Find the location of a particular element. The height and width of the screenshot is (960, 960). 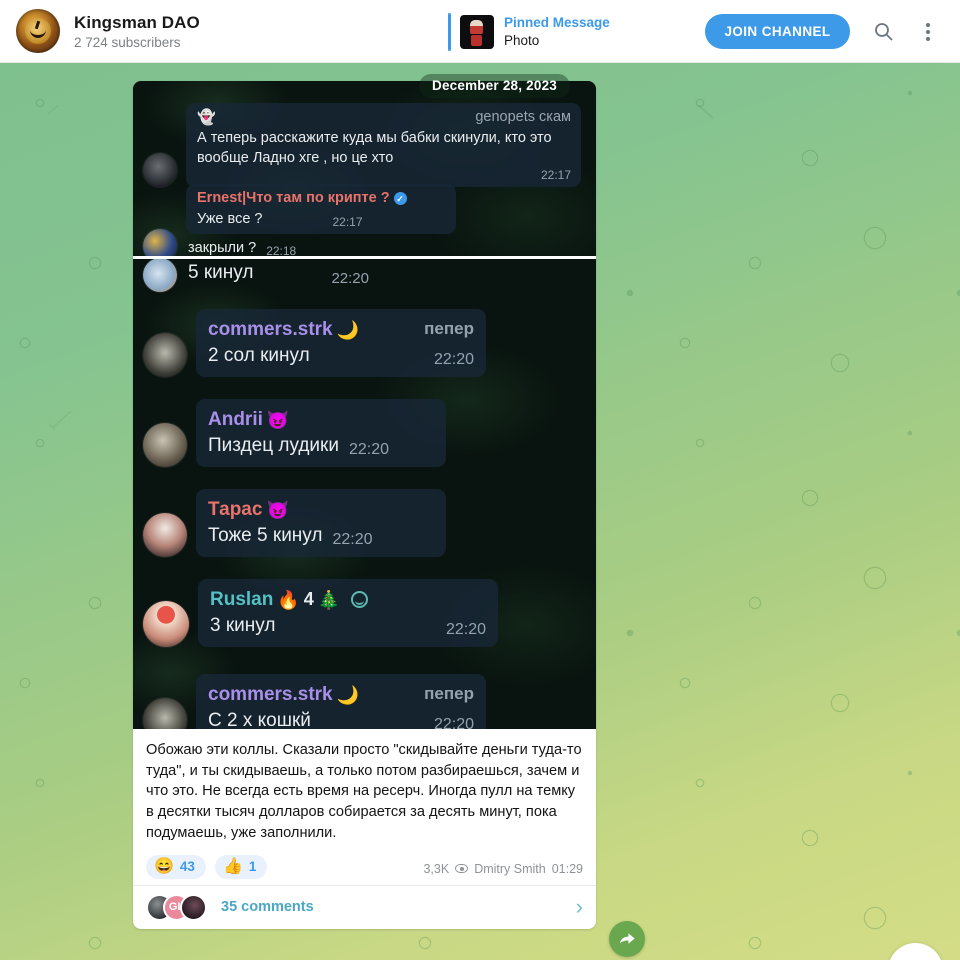

message-header: Ruslan 🔥 4 🎄 is located at coordinates (348, 600).